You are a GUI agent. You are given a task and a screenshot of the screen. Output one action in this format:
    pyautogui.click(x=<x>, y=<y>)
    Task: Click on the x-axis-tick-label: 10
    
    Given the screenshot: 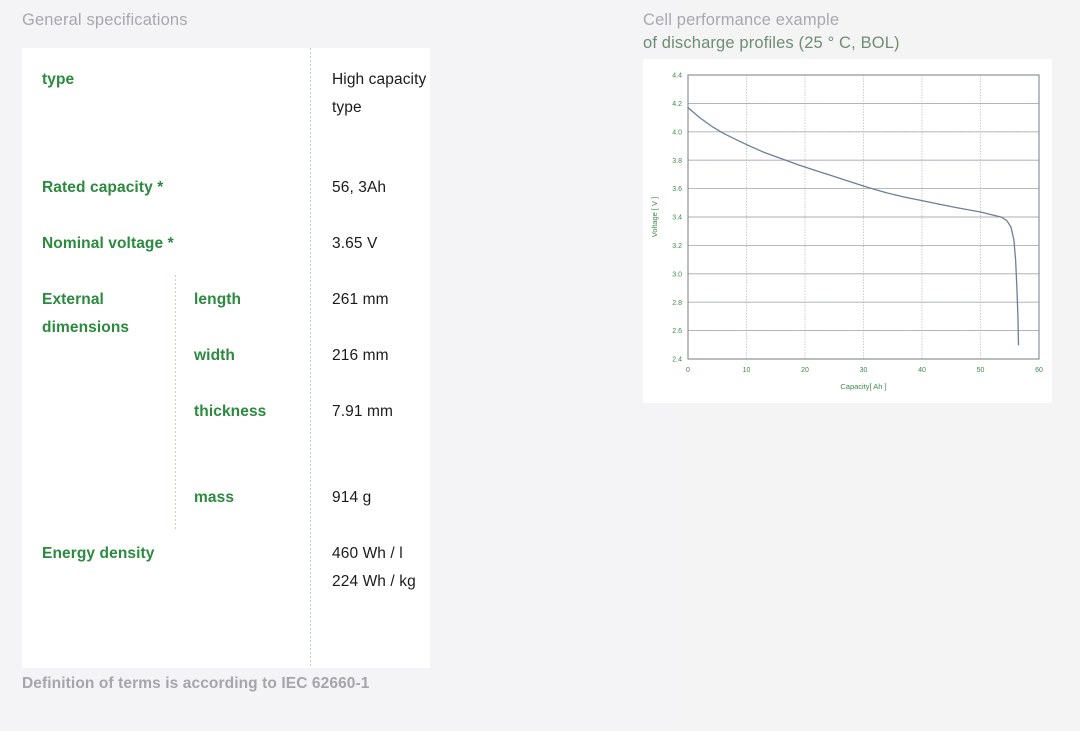 What is the action you would take?
    pyautogui.click(x=747, y=370)
    